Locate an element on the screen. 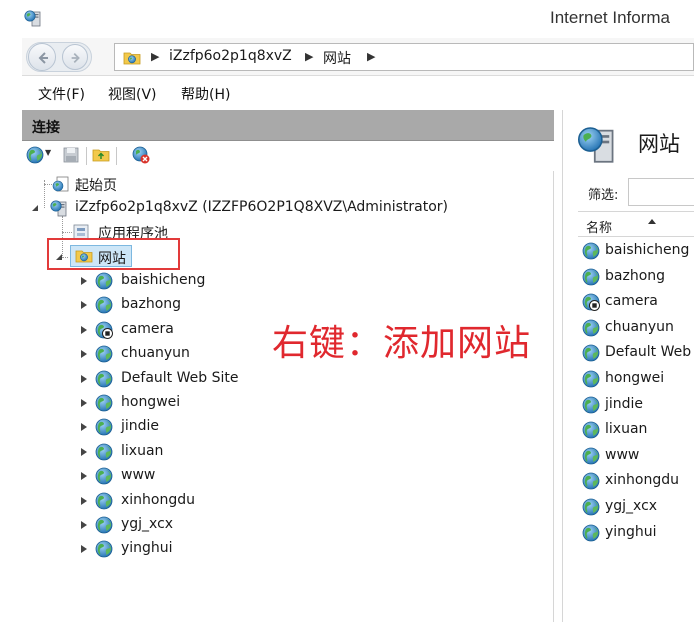 The width and height of the screenshot is (694, 622). list-item-label: chuanyun is located at coordinates (639, 326).